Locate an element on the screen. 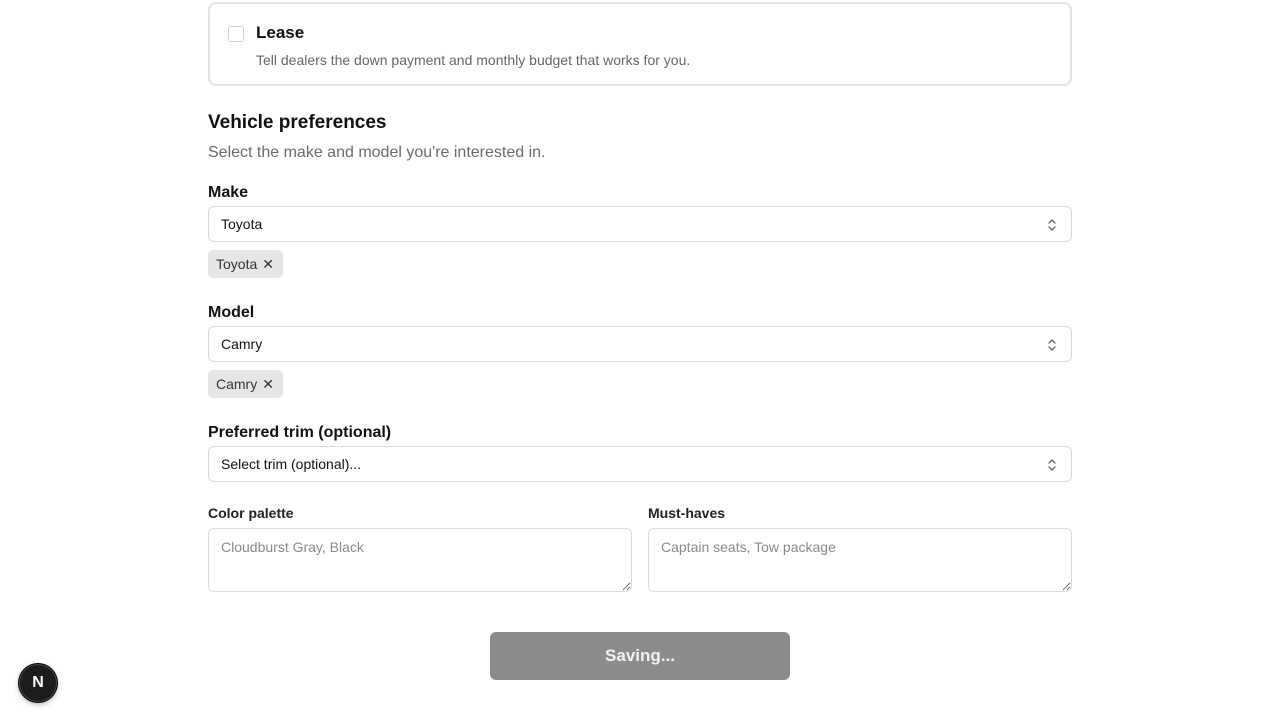 The height and width of the screenshot is (720, 1280). model-label: Model is located at coordinates (231, 312).